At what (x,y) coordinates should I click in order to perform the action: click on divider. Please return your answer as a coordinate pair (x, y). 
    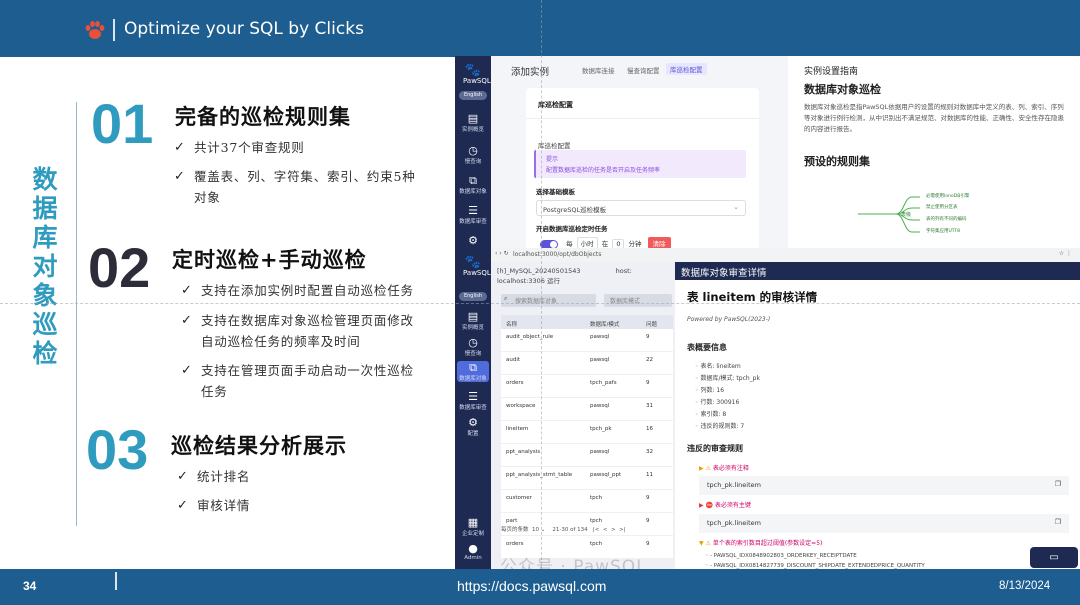
    Looking at the image, I should click on (642, 118).